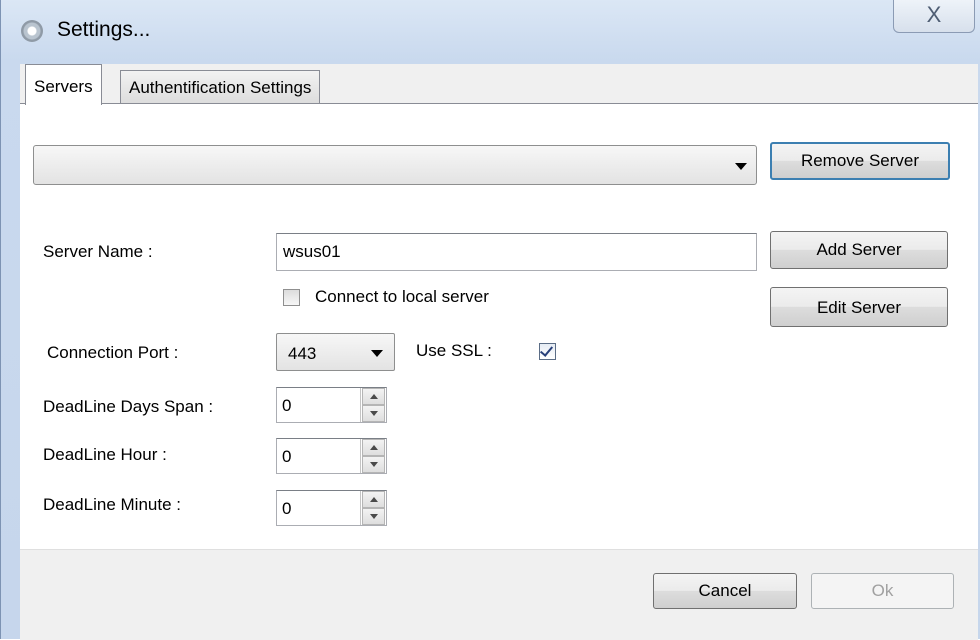 Image resolution: width=980 pixels, height=640 pixels. I want to click on server-name-input: wsus01, so click(516, 252).